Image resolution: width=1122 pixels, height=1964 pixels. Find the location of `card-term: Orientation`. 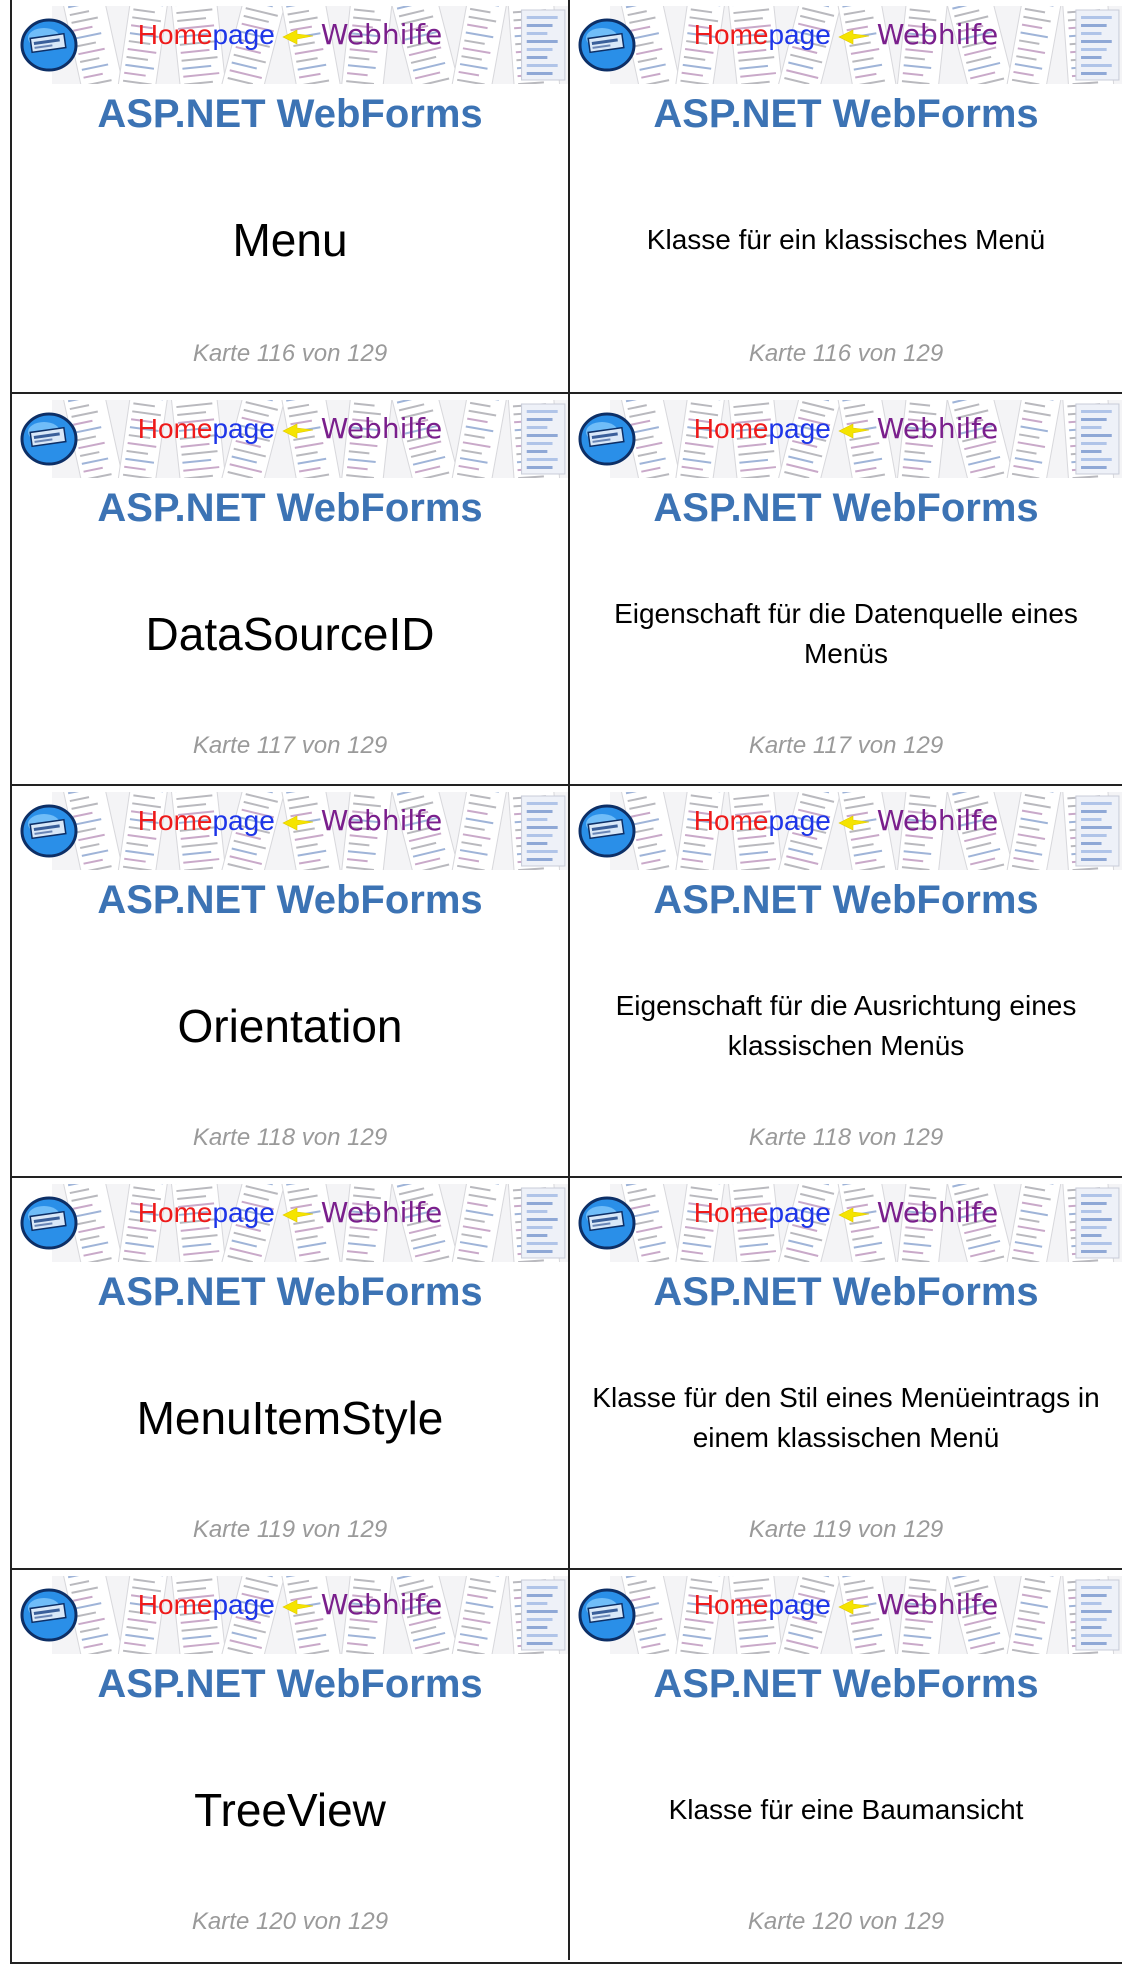

card-term: Orientation is located at coordinates (290, 1026).